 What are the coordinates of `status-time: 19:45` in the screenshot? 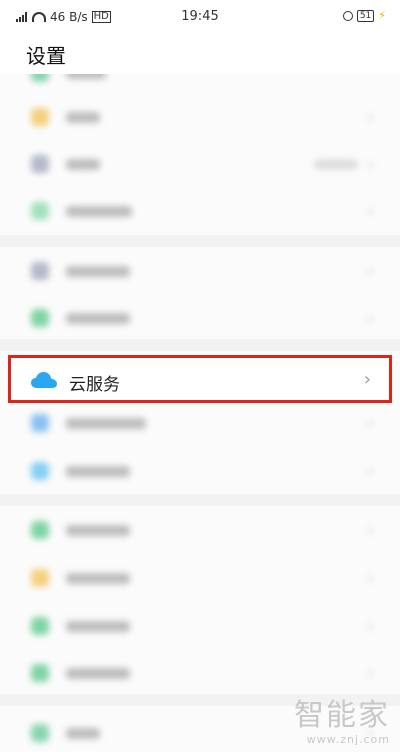 It's located at (200, 16).